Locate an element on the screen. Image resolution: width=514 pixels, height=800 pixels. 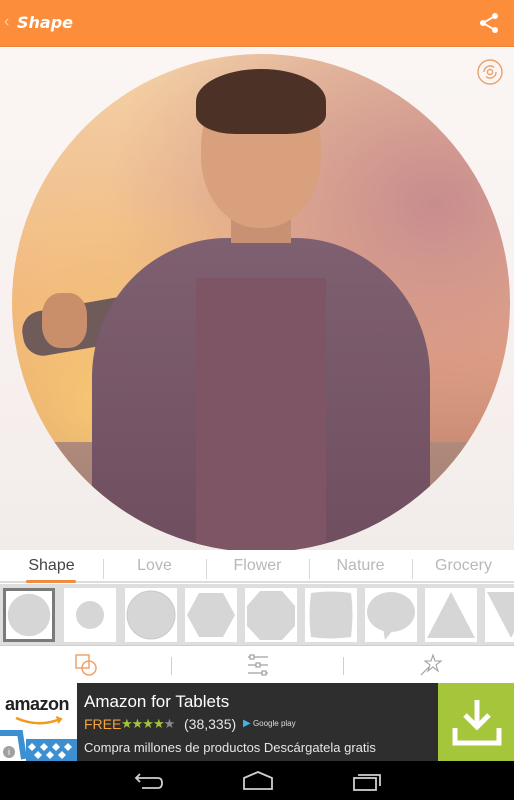
ad-rating-stars: ★★★★★ is located at coordinates (148, 724).